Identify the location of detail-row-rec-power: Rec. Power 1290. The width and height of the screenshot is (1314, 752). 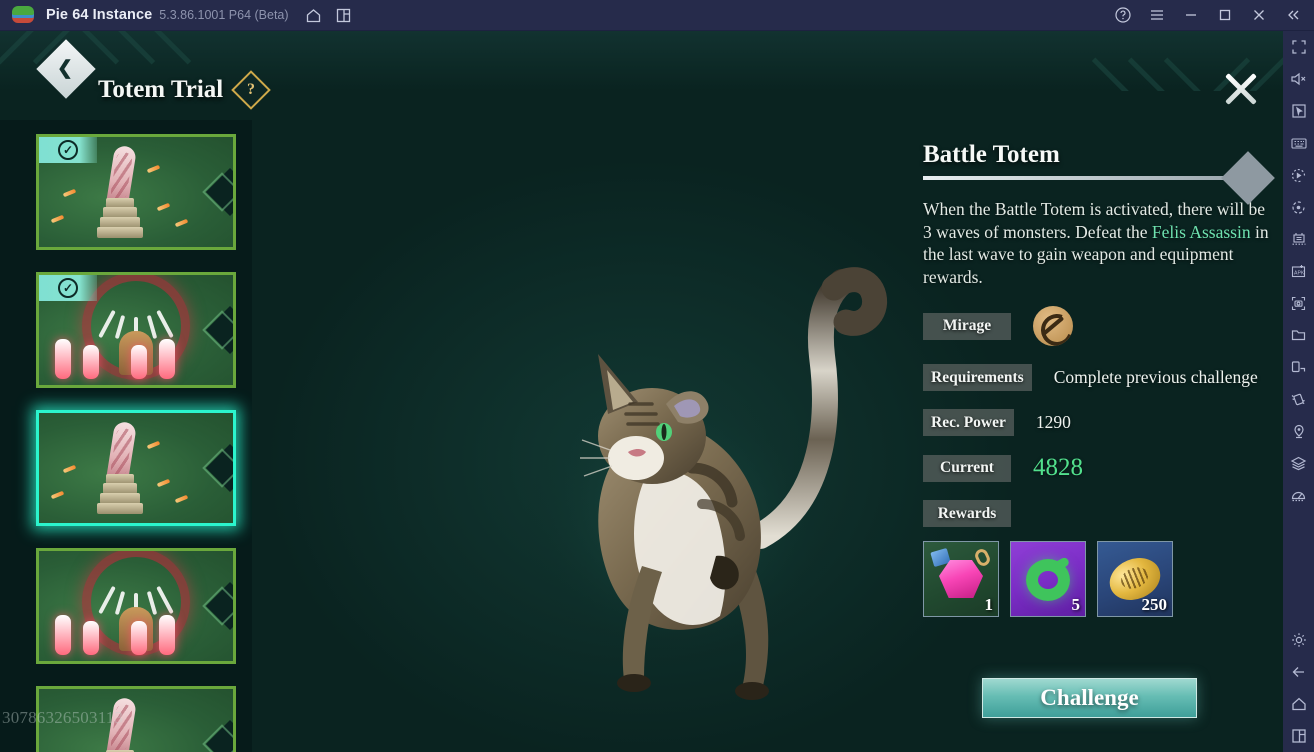
(1102, 422).